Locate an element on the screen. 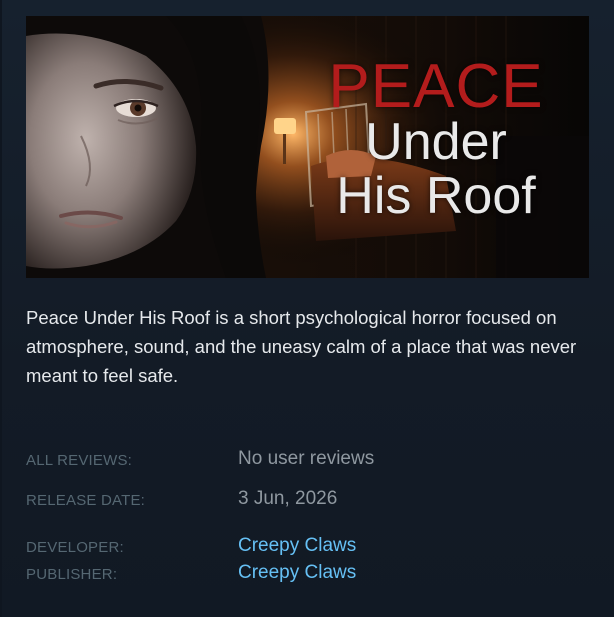 The image size is (614, 617). developer-link: Creepy Claws is located at coordinates (297, 546).